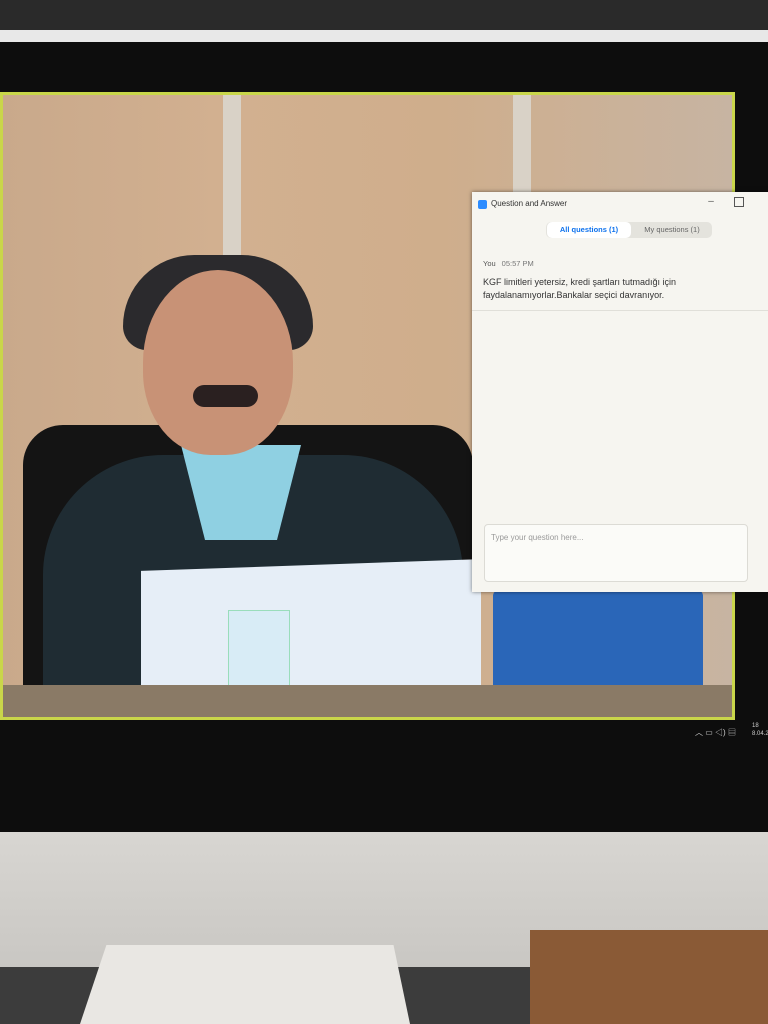 This screenshot has width=768, height=1024. What do you see at coordinates (384, 36) in the screenshot?
I see `monitor-top-edge` at bounding box center [384, 36].